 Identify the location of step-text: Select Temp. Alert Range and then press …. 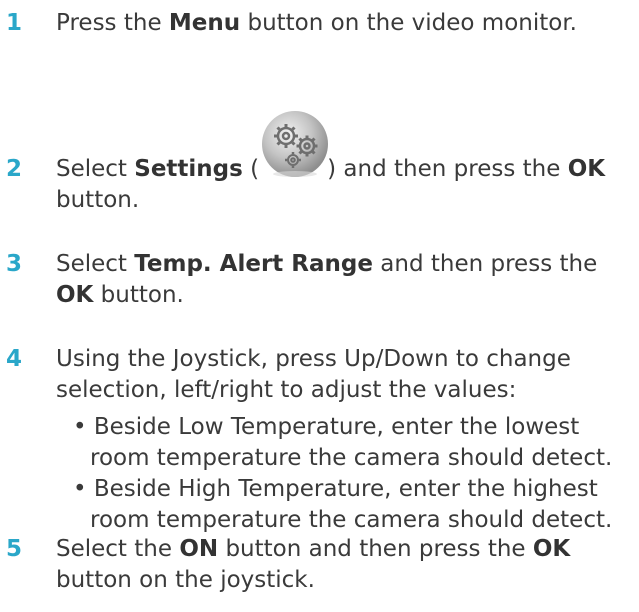
(327, 279).